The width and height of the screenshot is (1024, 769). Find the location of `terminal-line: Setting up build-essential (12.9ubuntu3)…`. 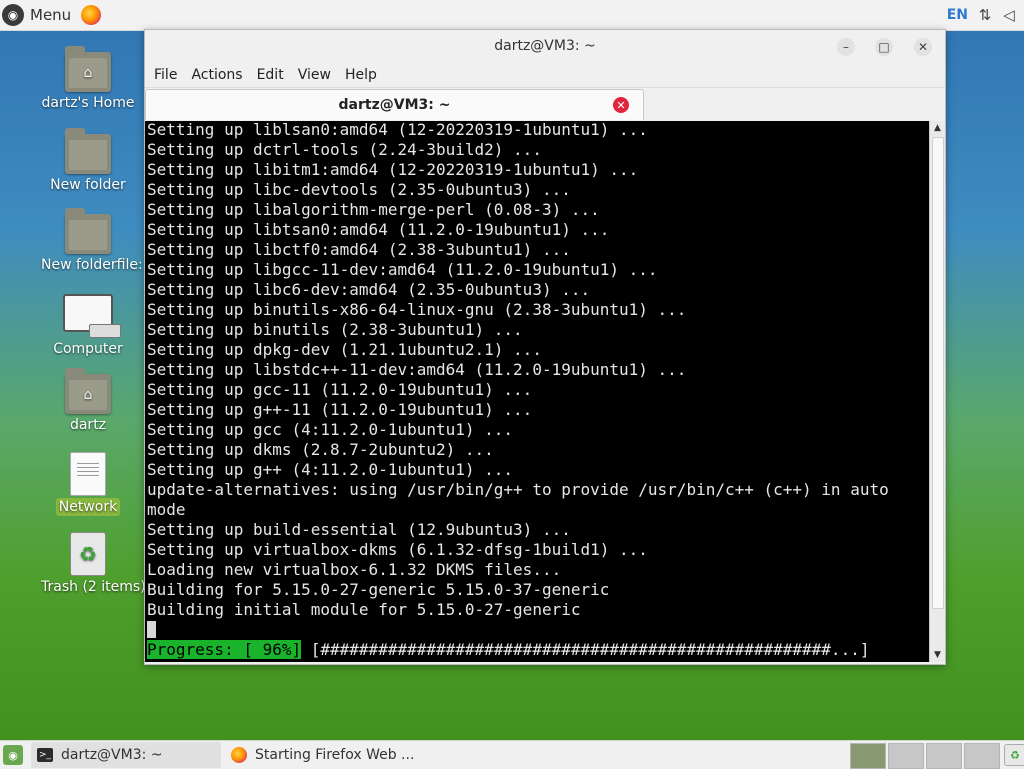

terminal-line: Setting up build-essential (12.9ubuntu3)… is located at coordinates (359, 529).